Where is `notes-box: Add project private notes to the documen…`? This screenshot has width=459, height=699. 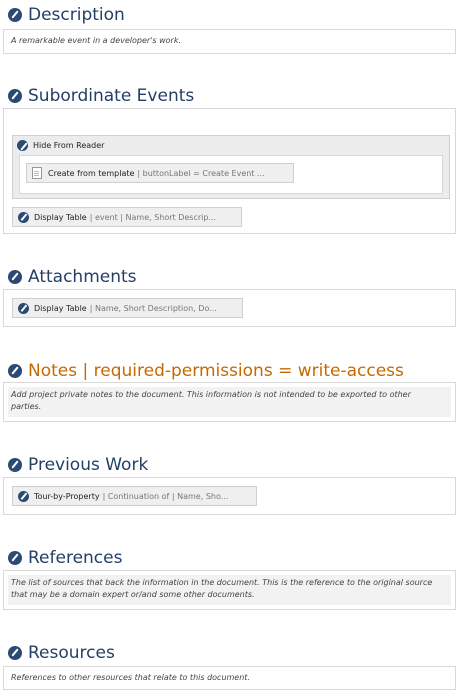
notes-box: Add project private notes to the documen… is located at coordinates (229, 402).